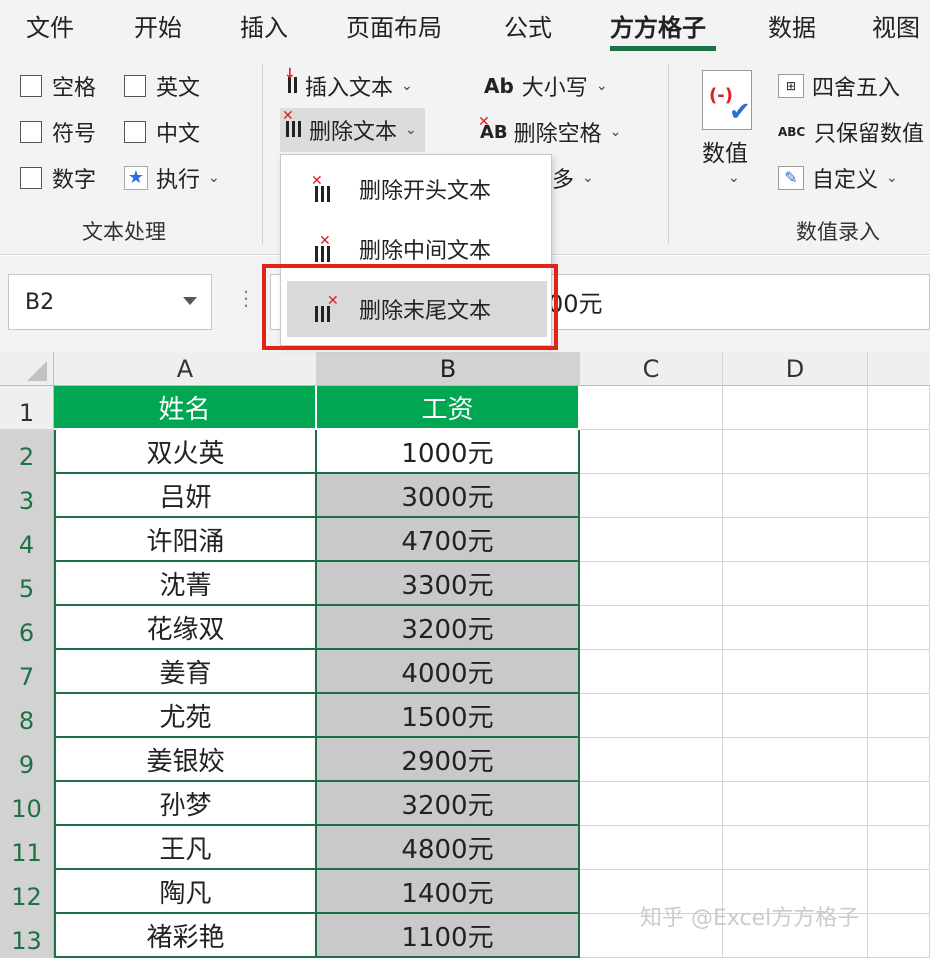 The width and height of the screenshot is (930, 958). Describe the element at coordinates (185, 936) in the screenshot. I see `cell-name: 褚彩艳` at that location.